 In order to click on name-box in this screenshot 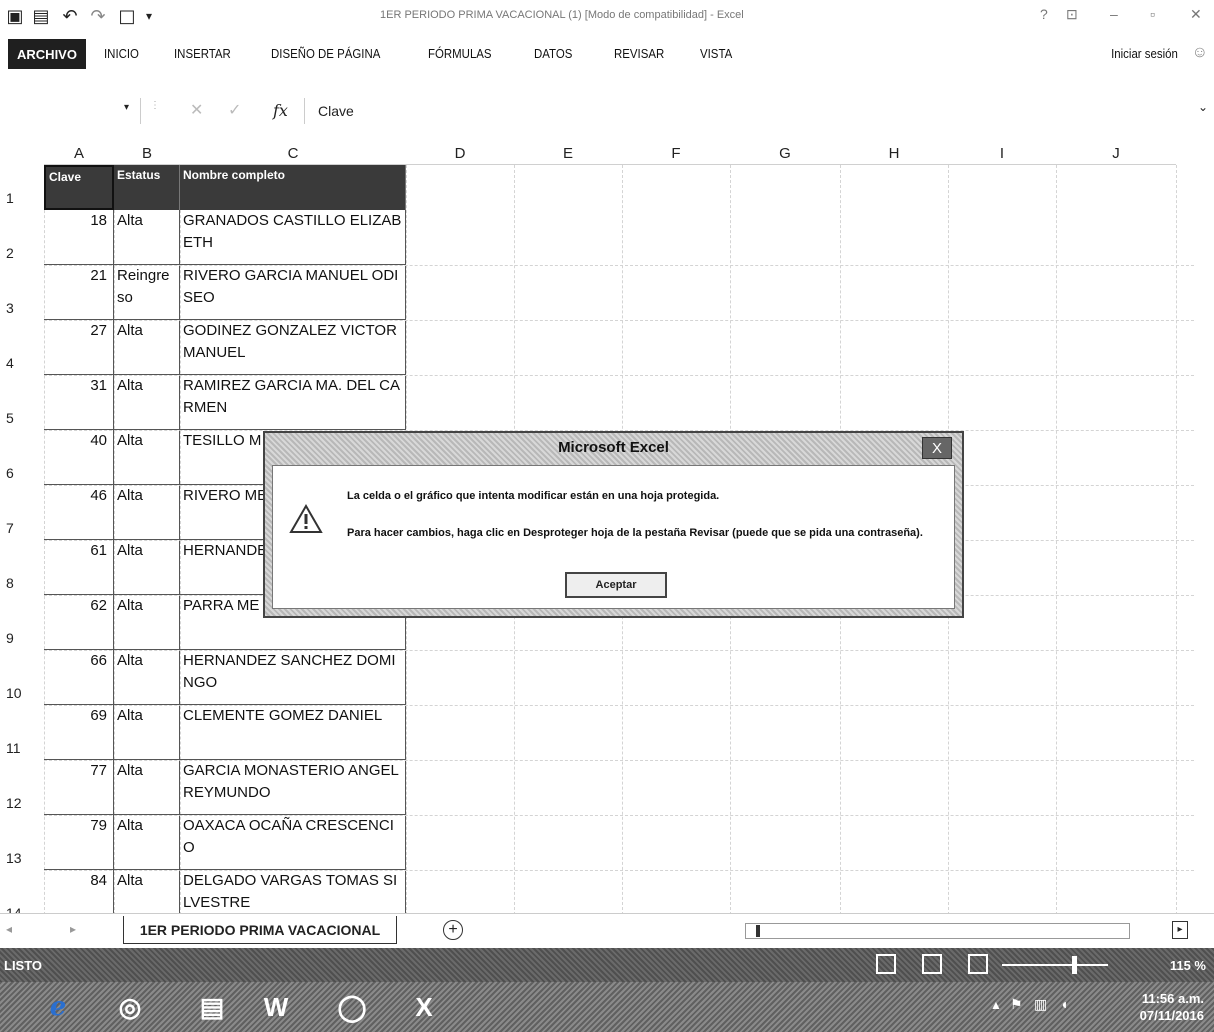, I will do `click(67, 111)`.